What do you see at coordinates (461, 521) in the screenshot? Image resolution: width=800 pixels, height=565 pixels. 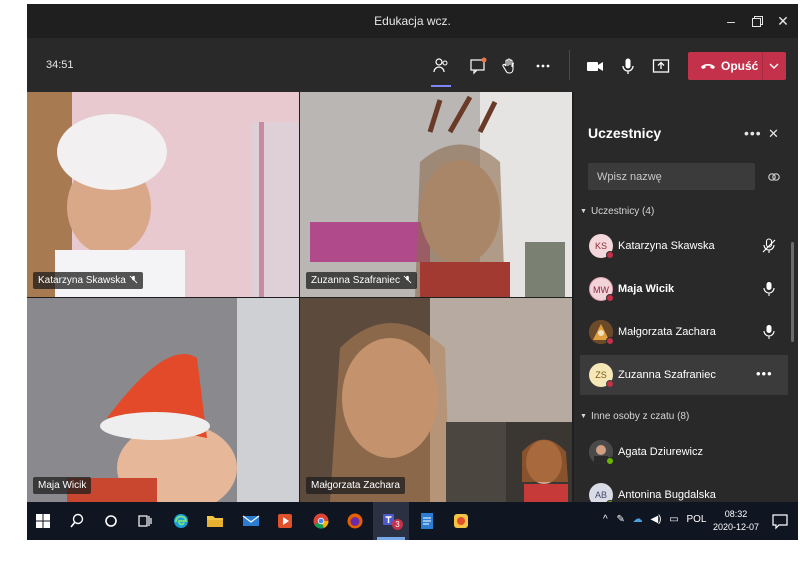 I see `app-button` at bounding box center [461, 521].